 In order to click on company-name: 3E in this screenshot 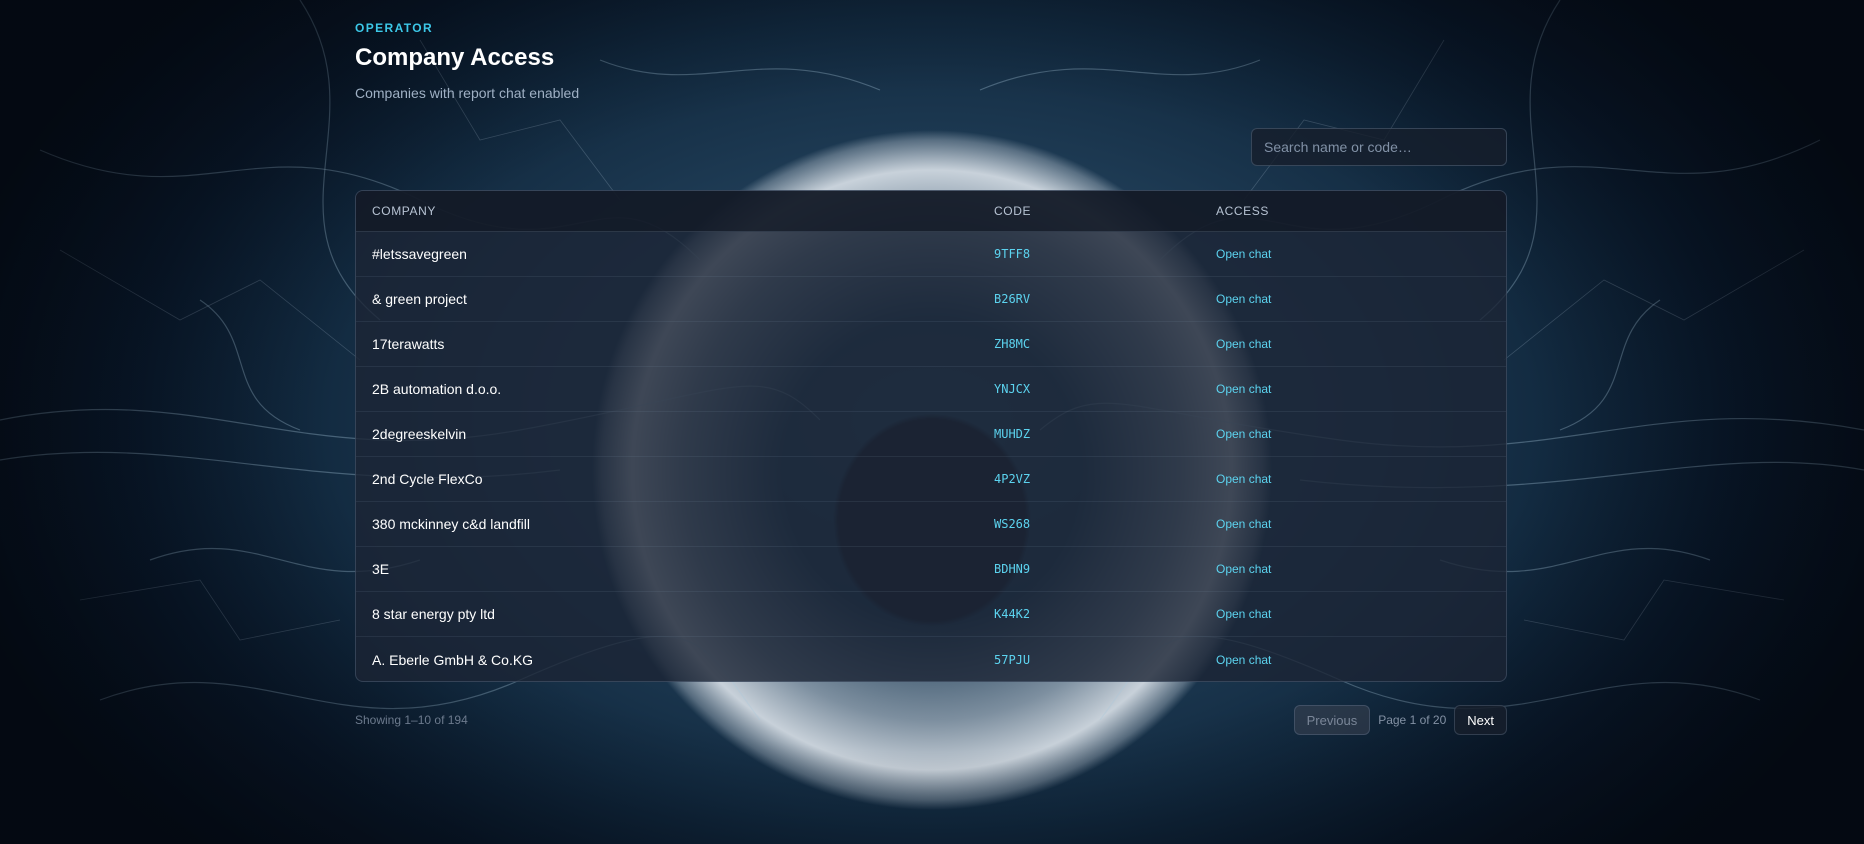, I will do `click(381, 569)`.